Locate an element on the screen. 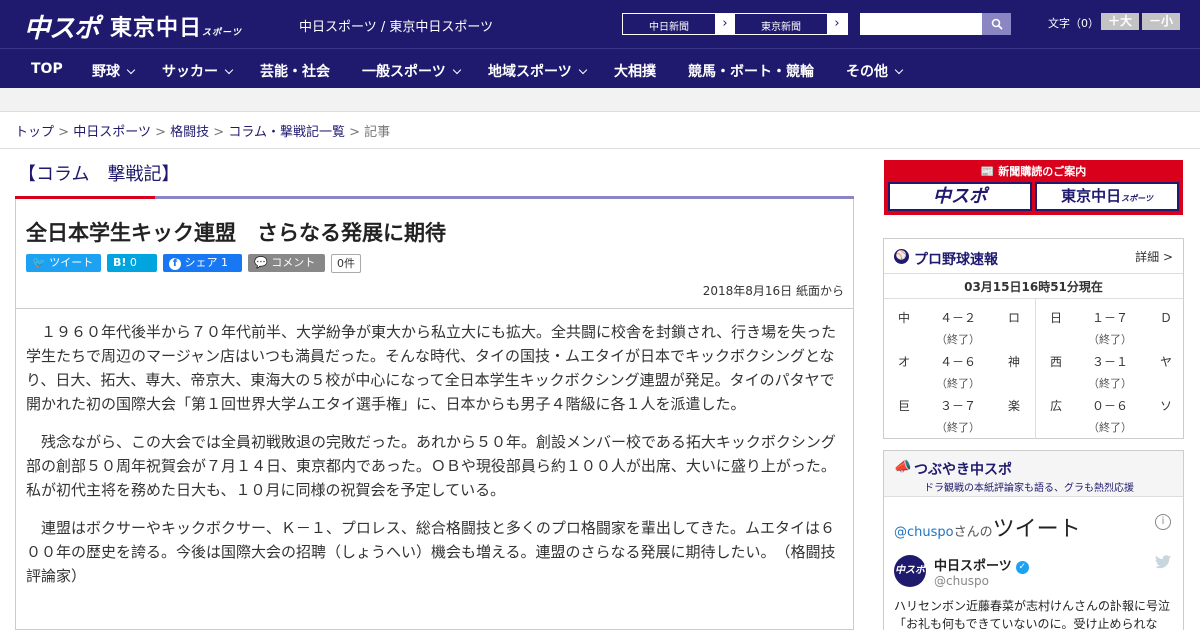 The width and height of the screenshot is (1200, 630). megaphone-icon: 📣 is located at coordinates (903, 467).